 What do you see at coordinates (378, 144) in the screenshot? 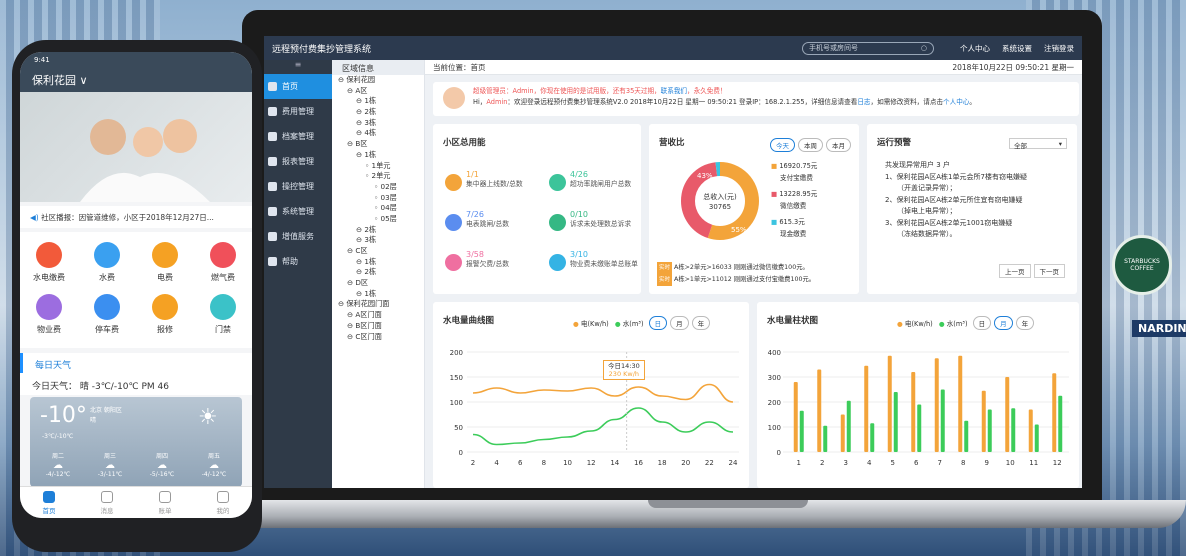
I see `tree-node: ⊖ B区` at bounding box center [378, 144].